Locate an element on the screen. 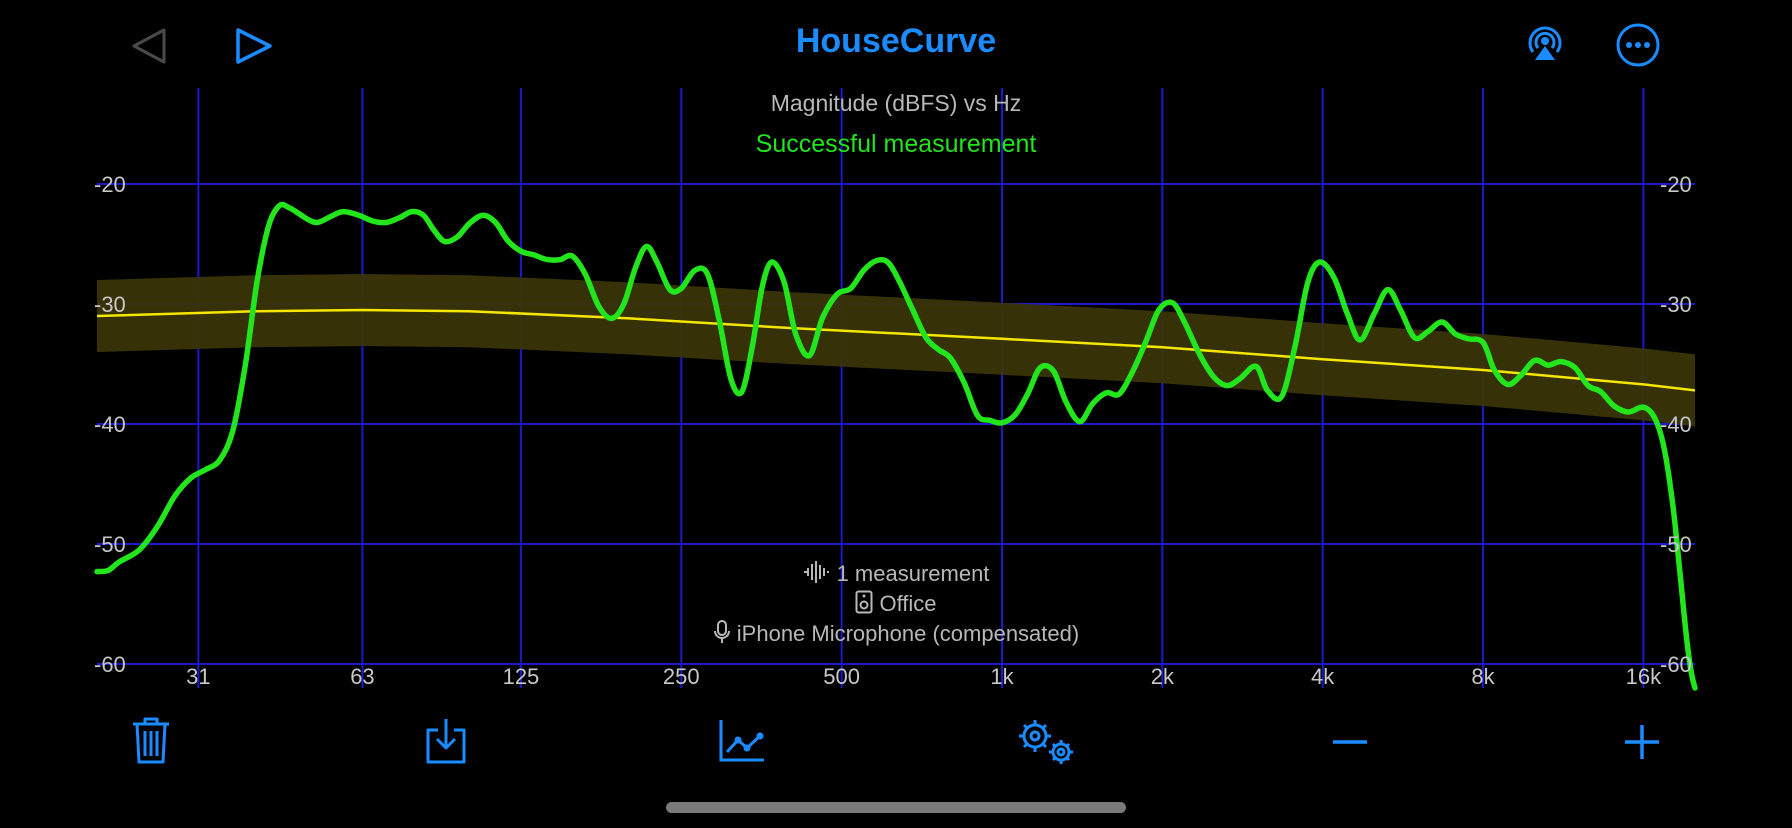 The width and height of the screenshot is (1792, 828). zoom-in-icon is located at coordinates (1642, 742).